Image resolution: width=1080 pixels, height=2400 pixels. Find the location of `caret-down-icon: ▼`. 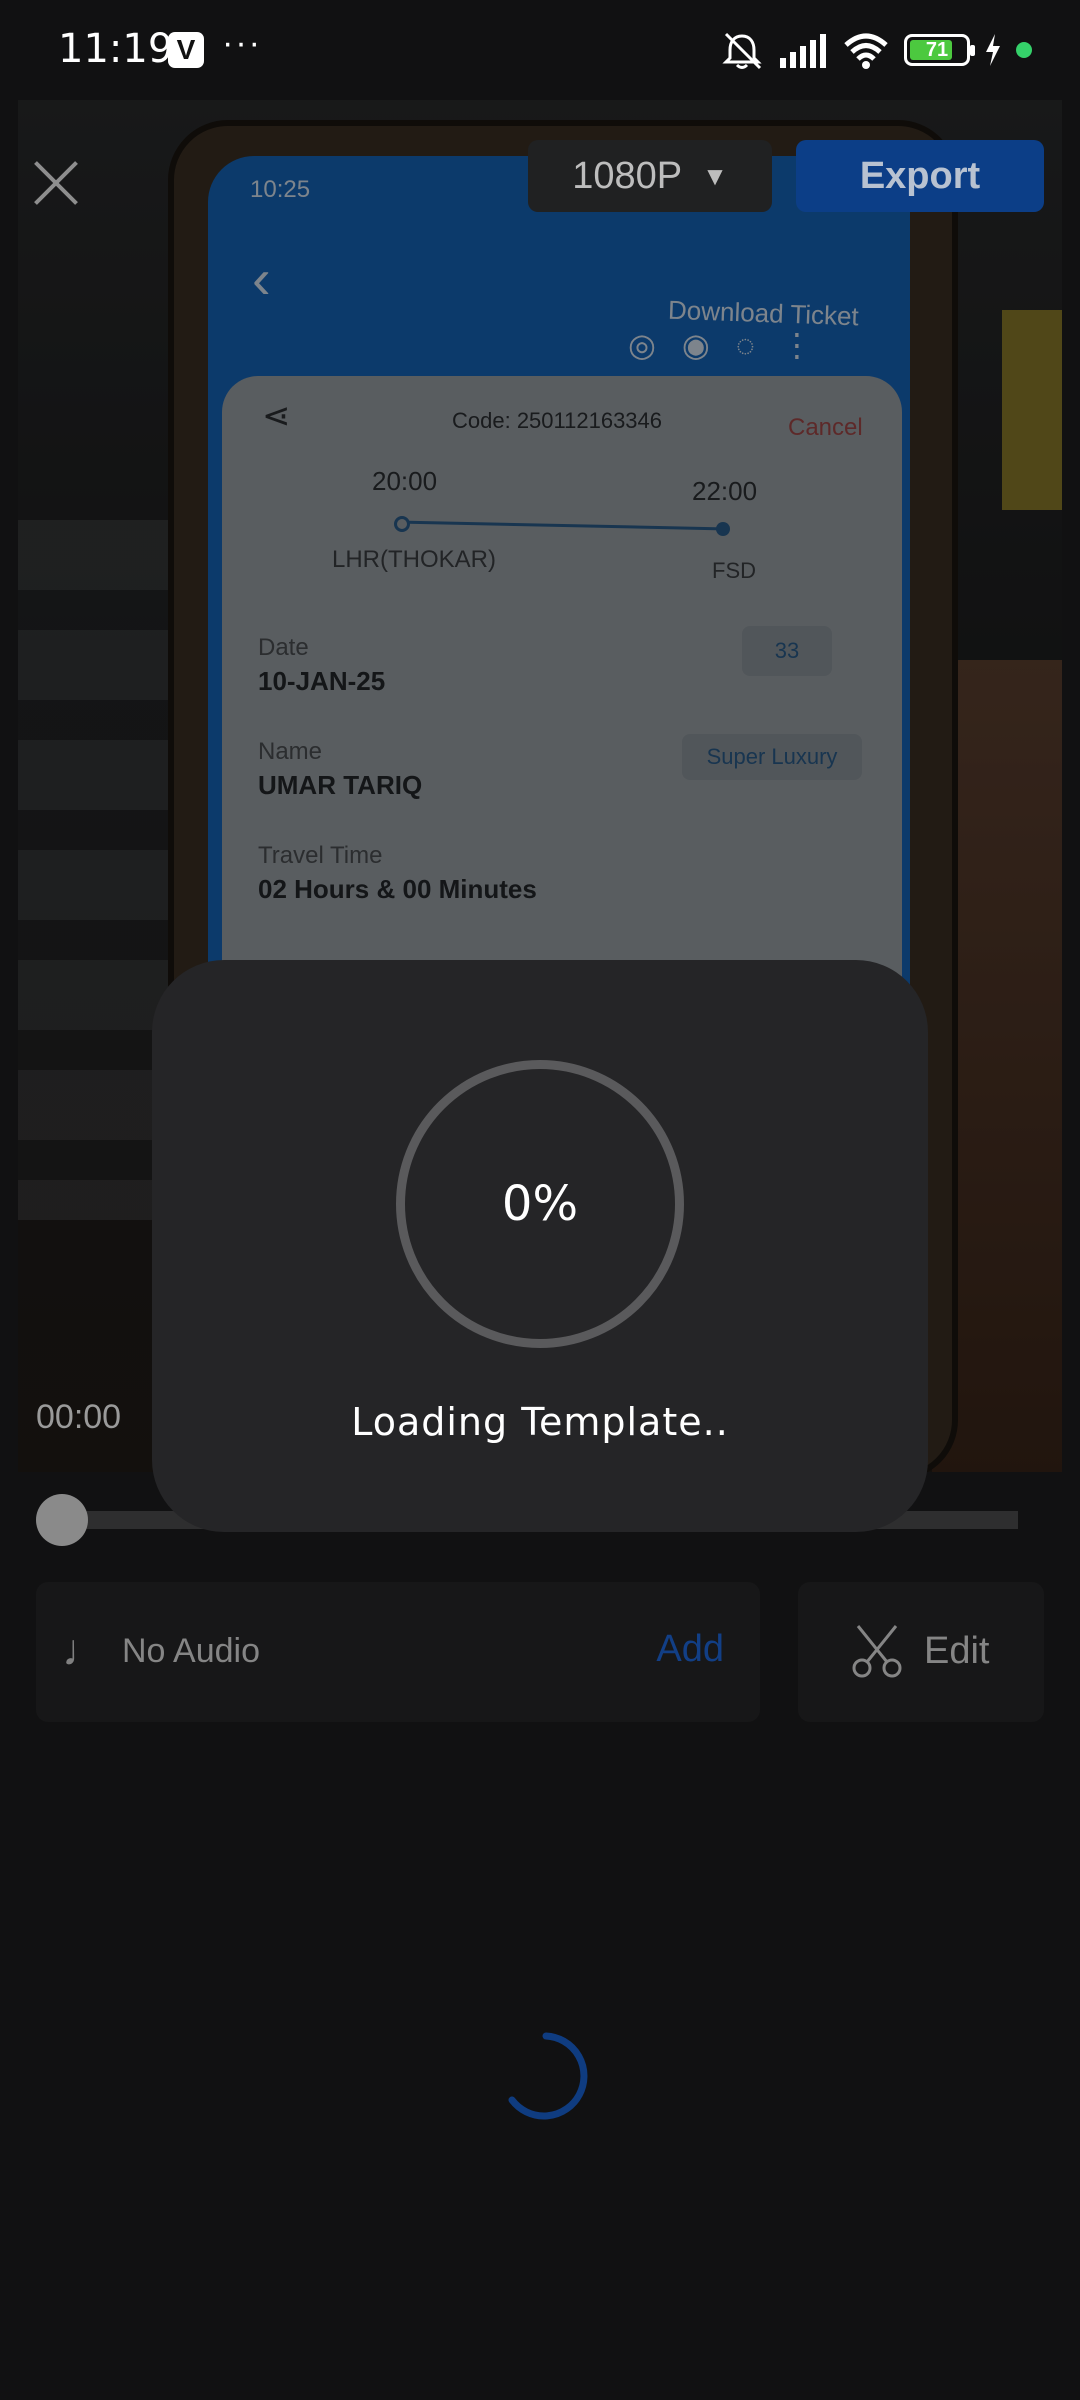

caret-down-icon: ▼ is located at coordinates (715, 175).